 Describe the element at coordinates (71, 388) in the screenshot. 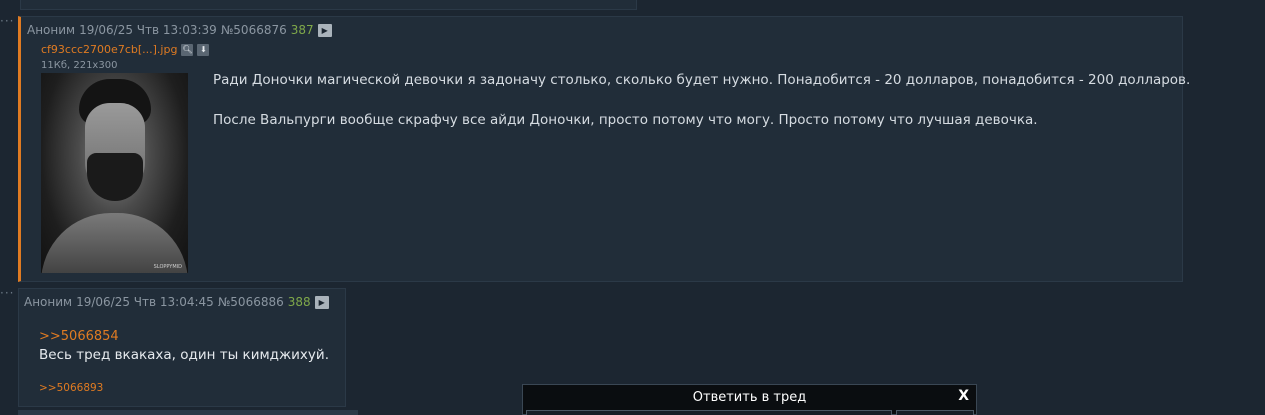

I see `backlink: >>5066893` at that location.